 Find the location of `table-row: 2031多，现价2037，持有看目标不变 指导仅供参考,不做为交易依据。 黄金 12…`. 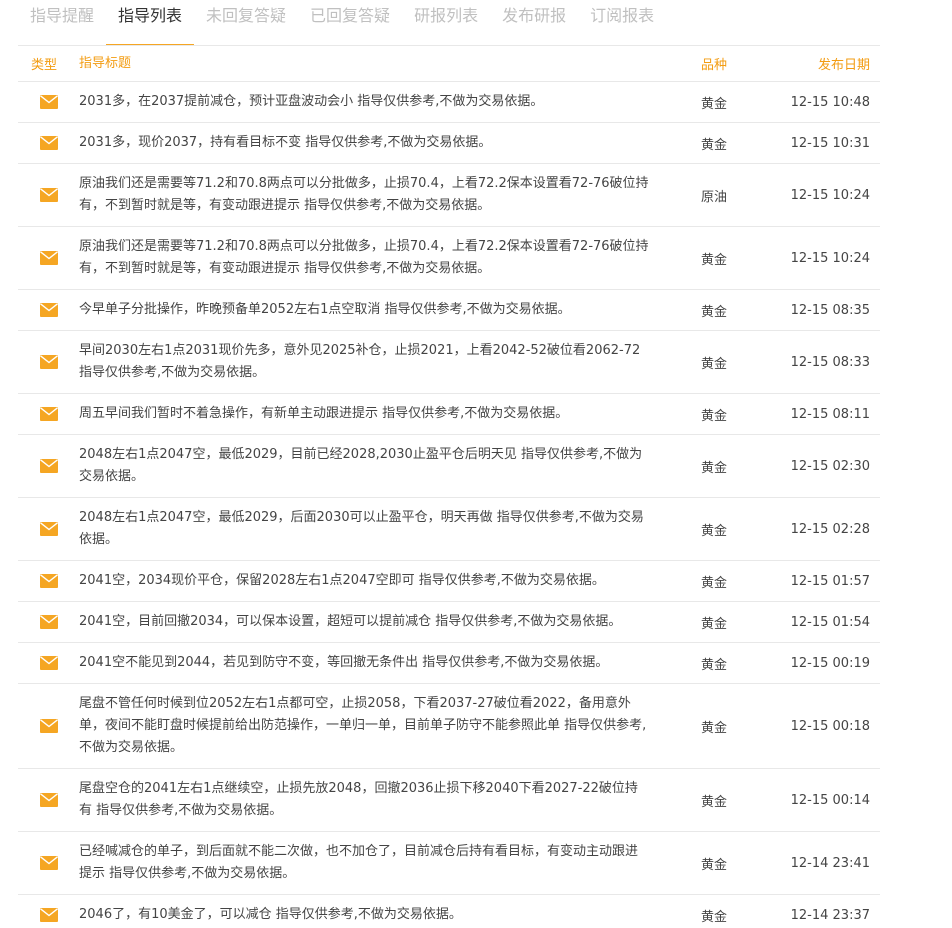

table-row: 2031多，现价2037，持有看目标不变 指导仅供参考,不做为交易依据。 黄金 12… is located at coordinates (449, 143).